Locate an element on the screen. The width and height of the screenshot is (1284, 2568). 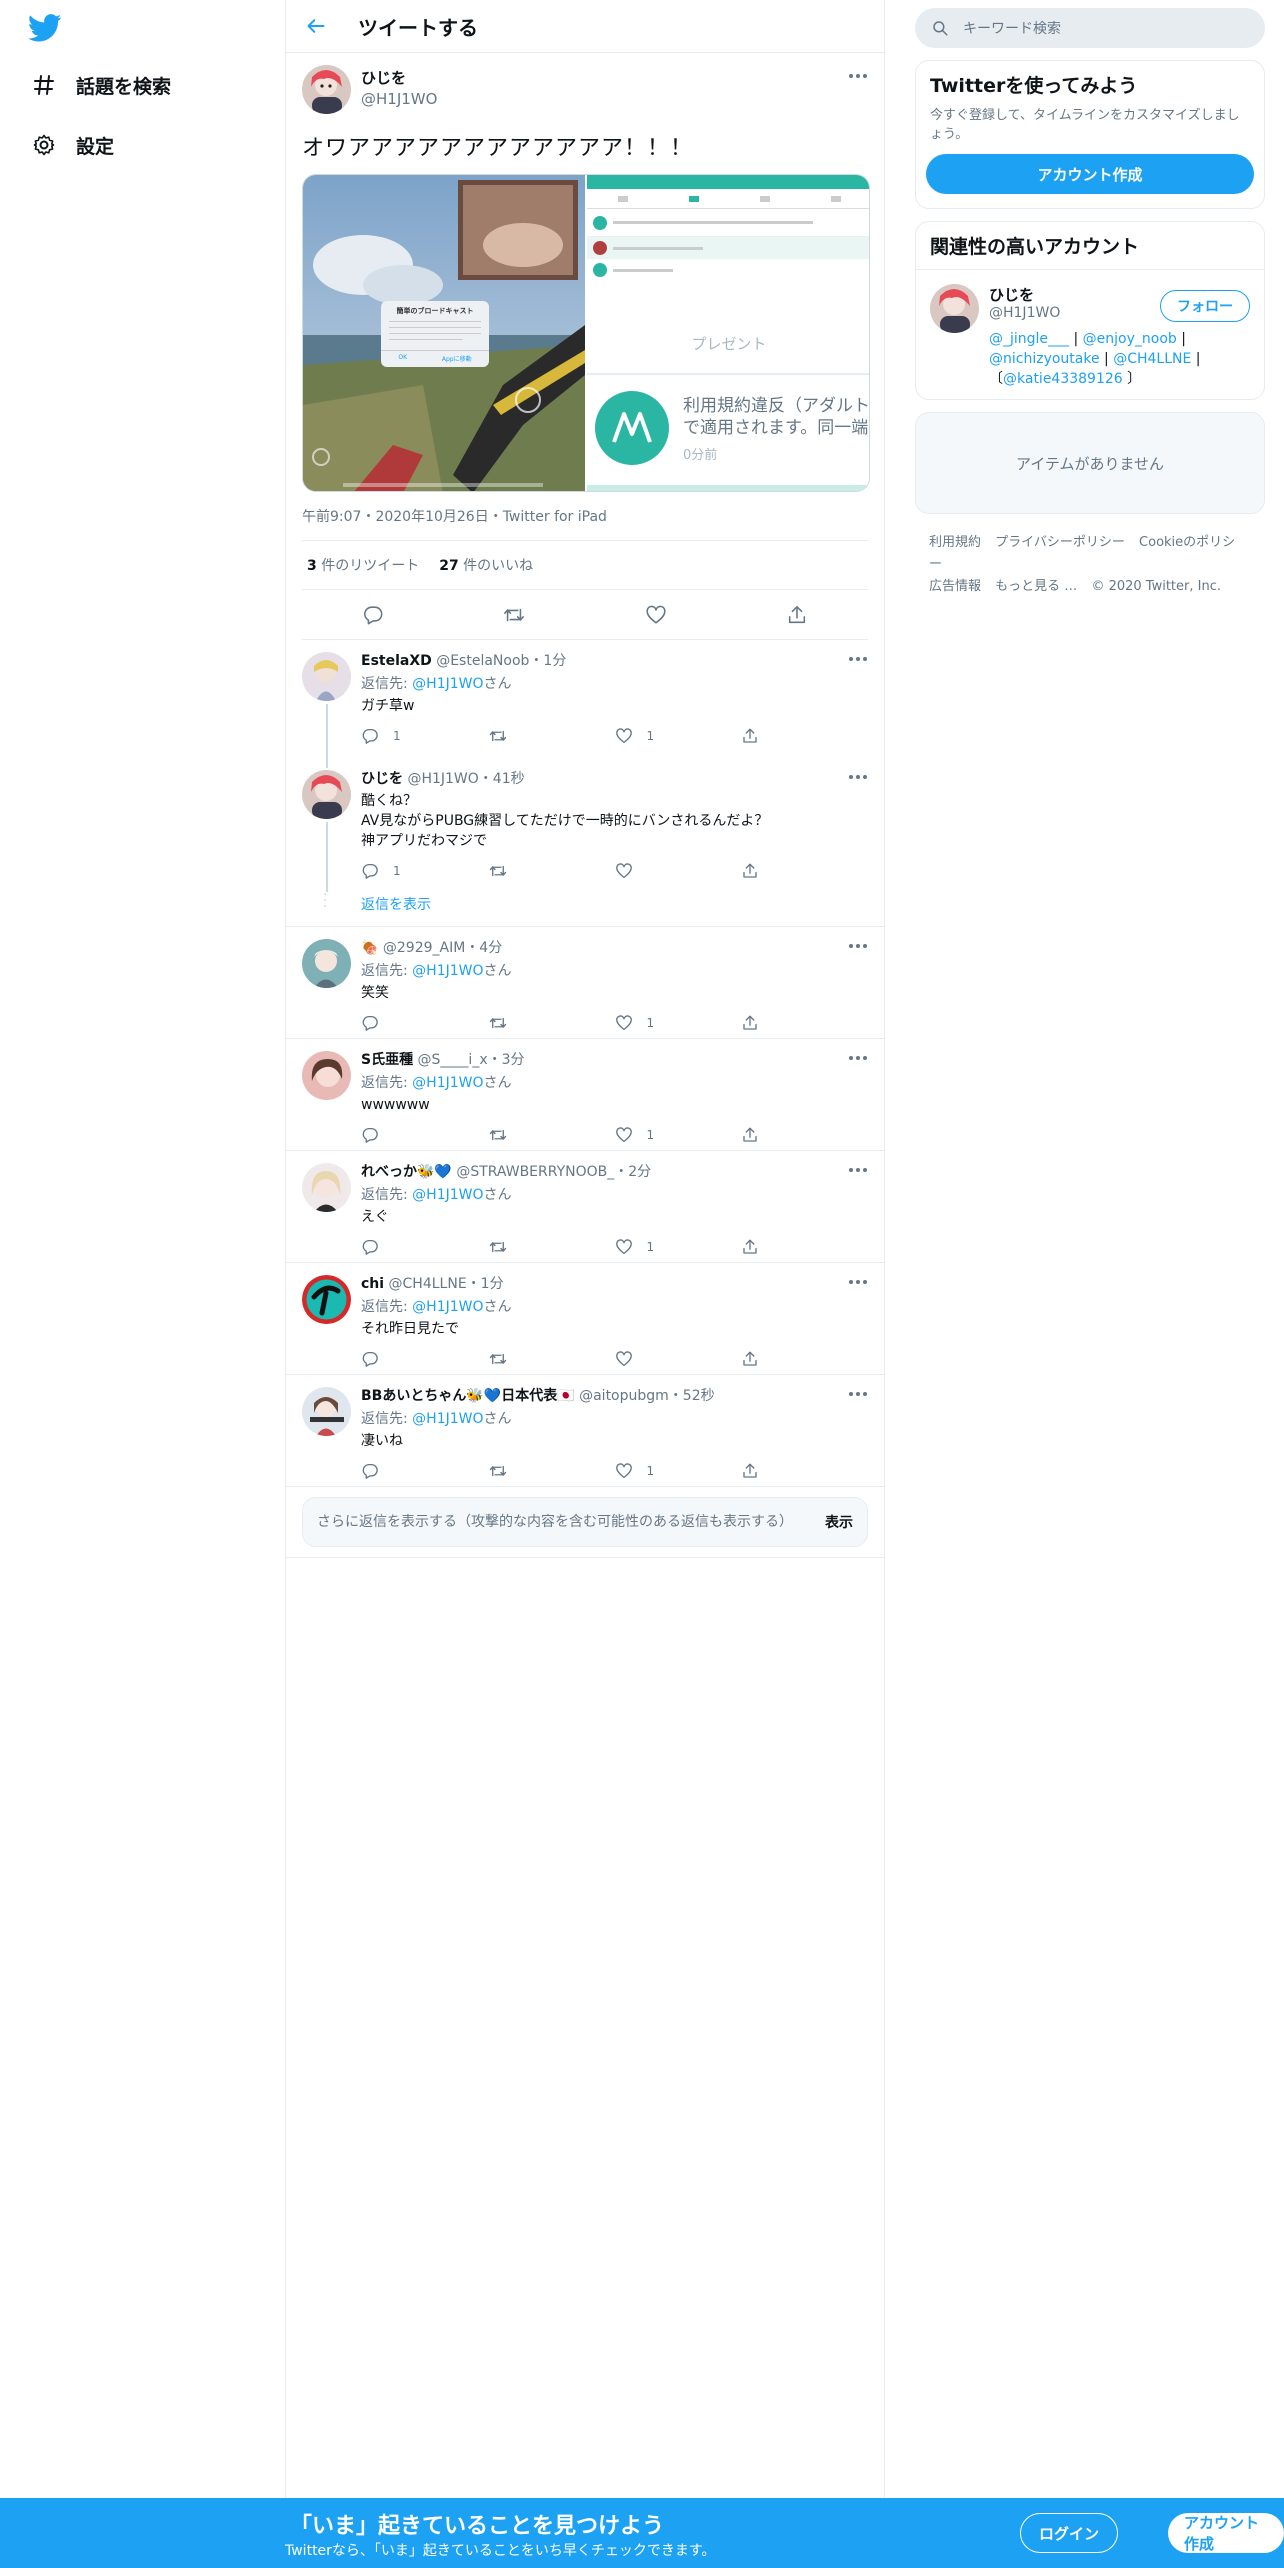
dialog-app-button: Appに移動 is located at coordinates (457, 358).